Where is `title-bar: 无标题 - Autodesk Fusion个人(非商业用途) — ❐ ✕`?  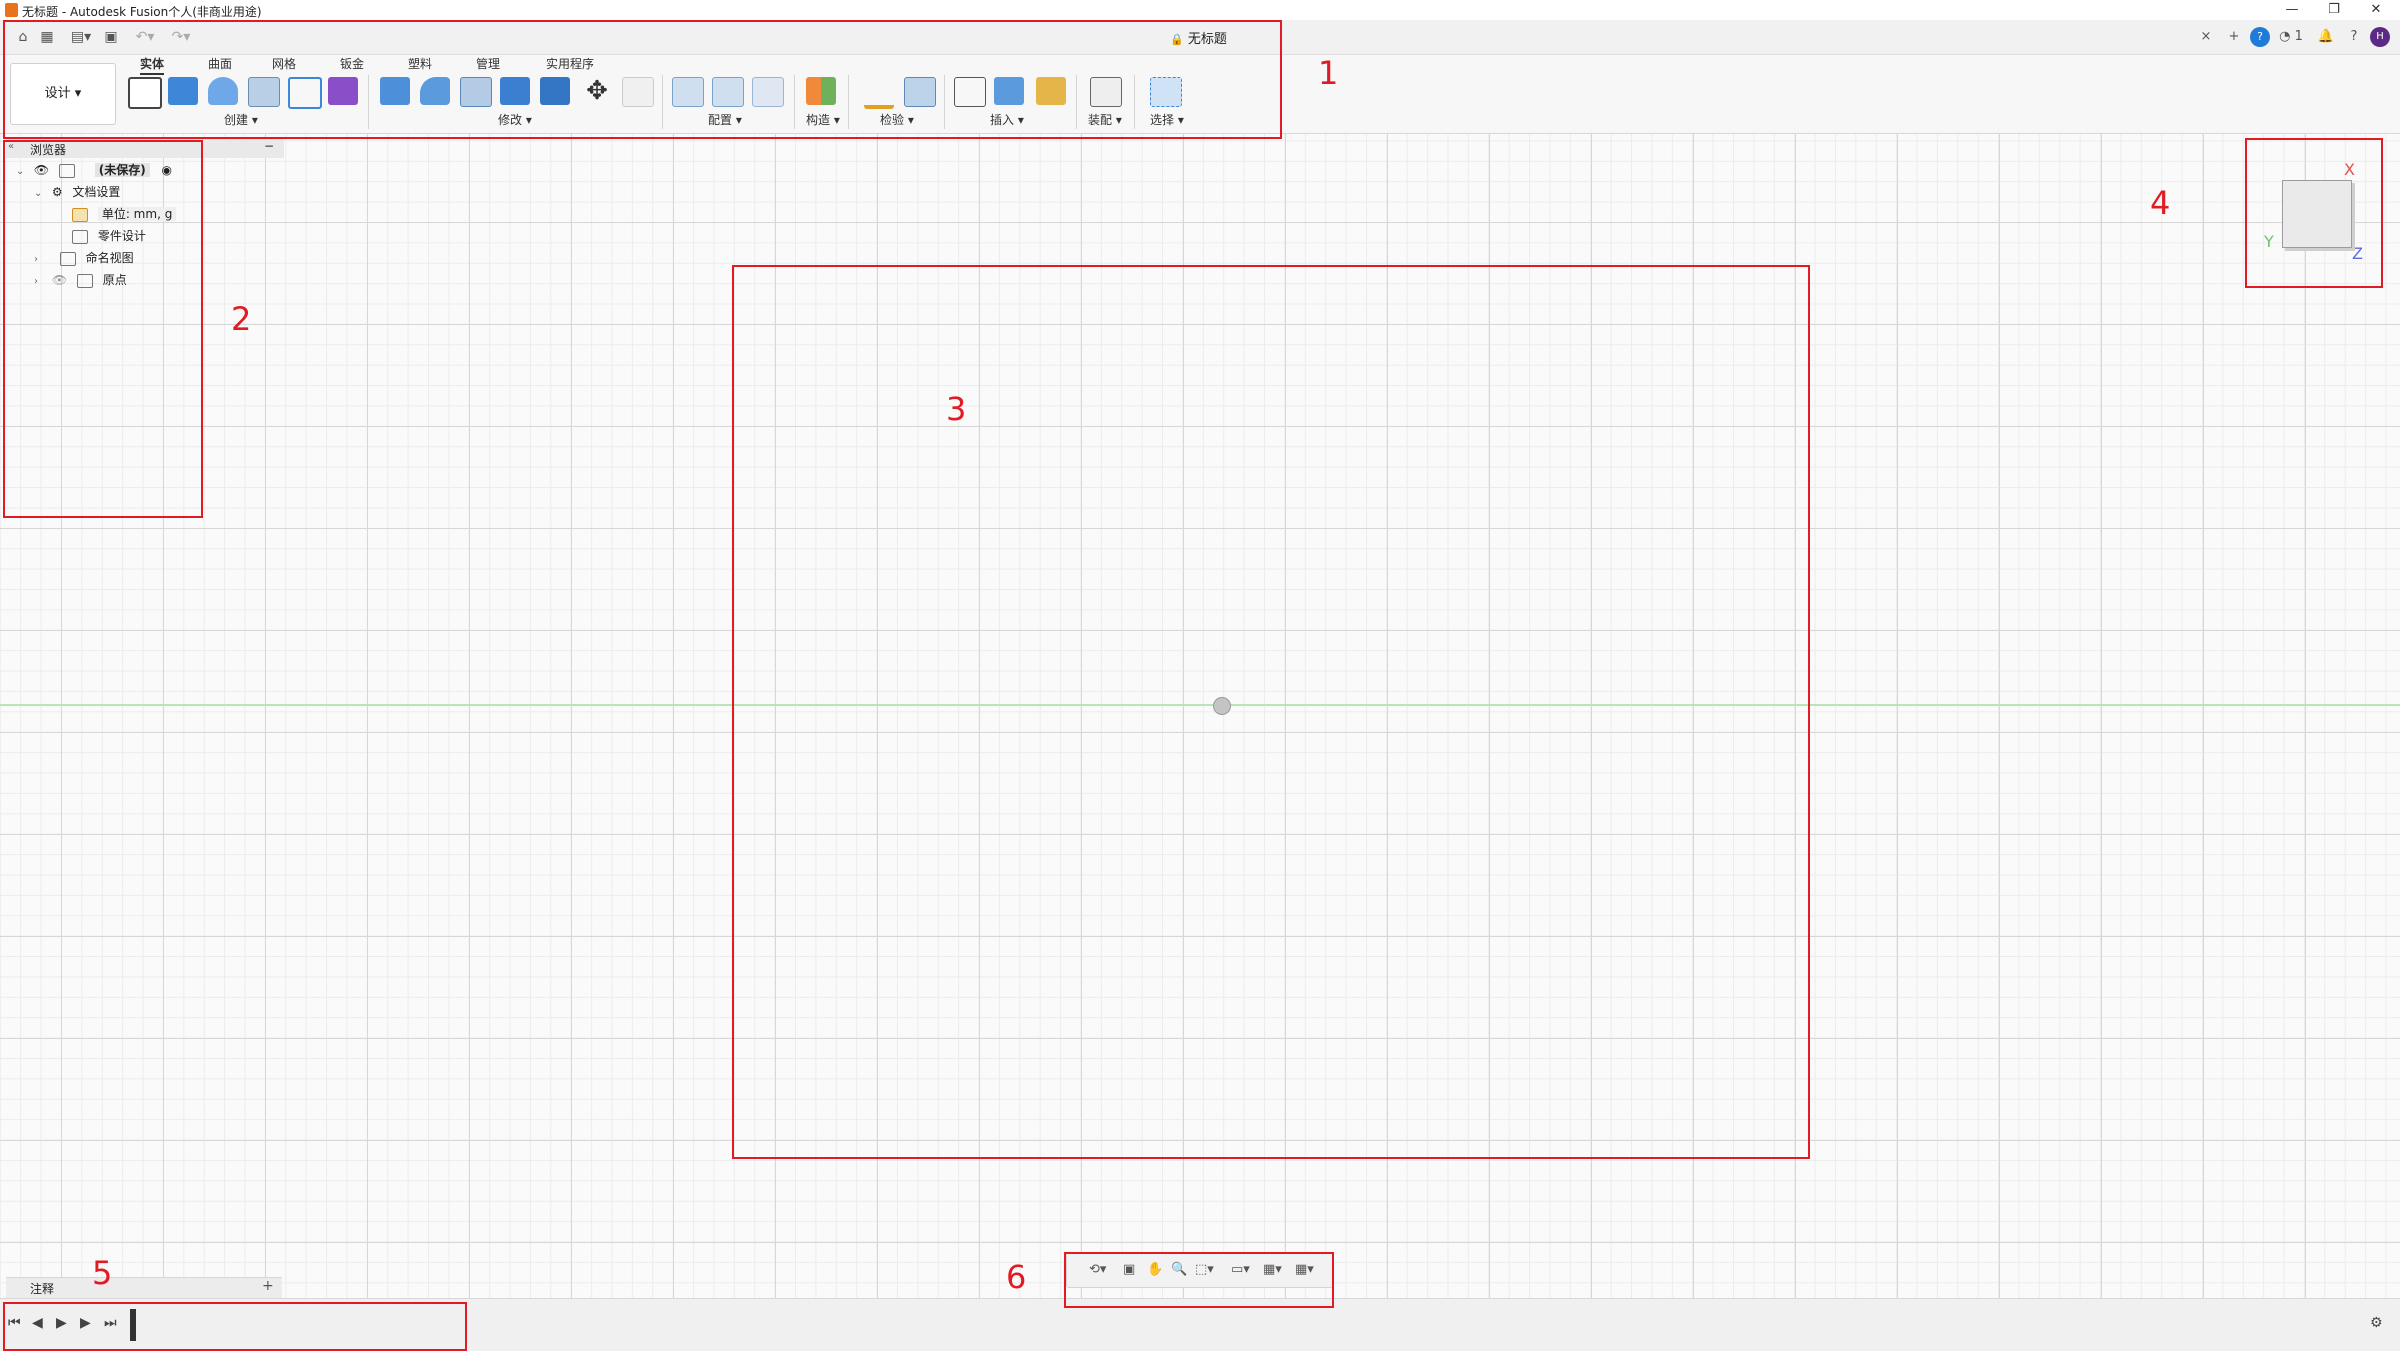
title-bar: 无标题 - Autodesk Fusion个人(非商业用途) — ❐ ✕ is located at coordinates (1200, 10).